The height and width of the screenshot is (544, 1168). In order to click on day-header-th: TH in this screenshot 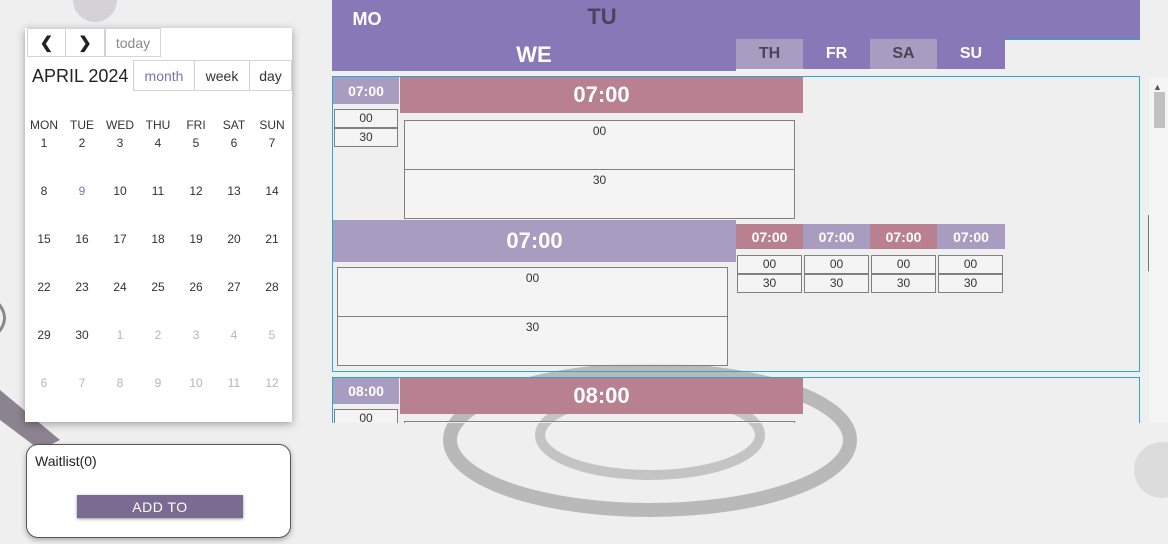, I will do `click(769, 54)`.